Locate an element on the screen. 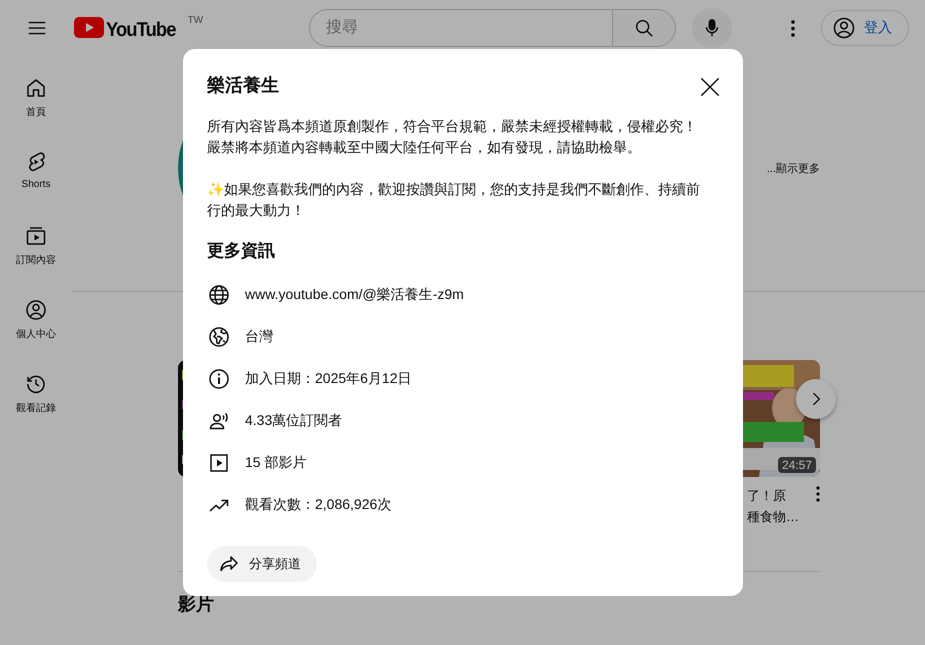  show-more-link: ...顯示更多 is located at coordinates (793, 168).